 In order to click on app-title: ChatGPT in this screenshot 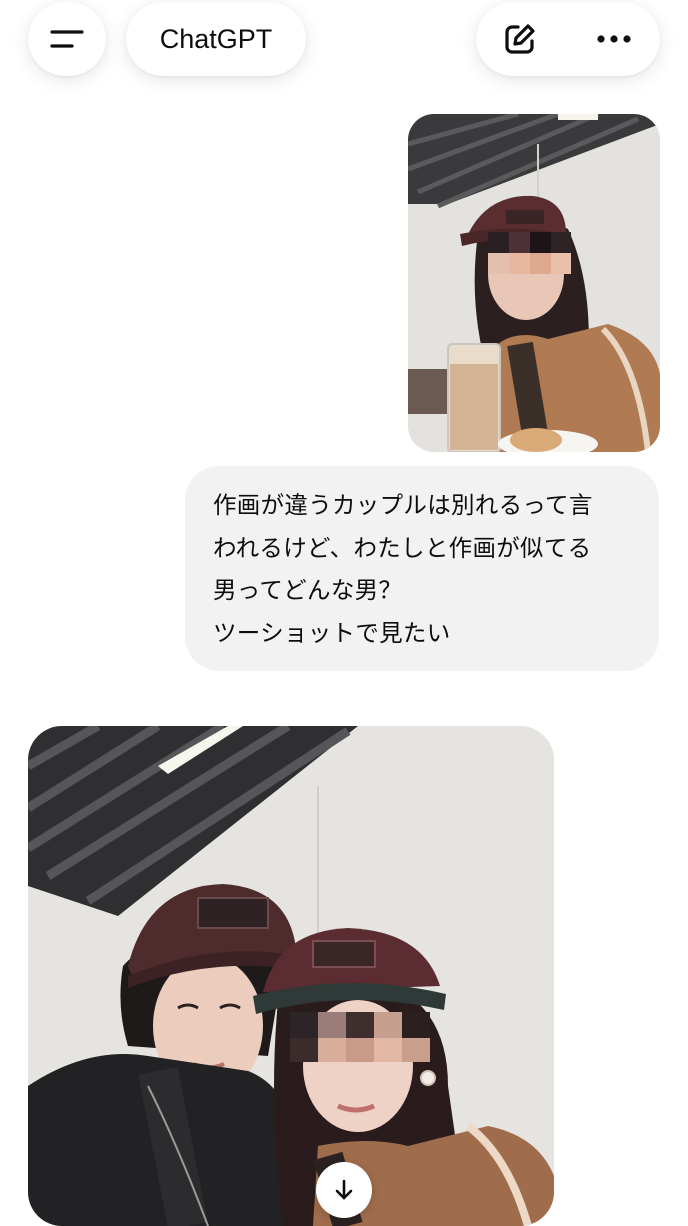, I will do `click(216, 38)`.